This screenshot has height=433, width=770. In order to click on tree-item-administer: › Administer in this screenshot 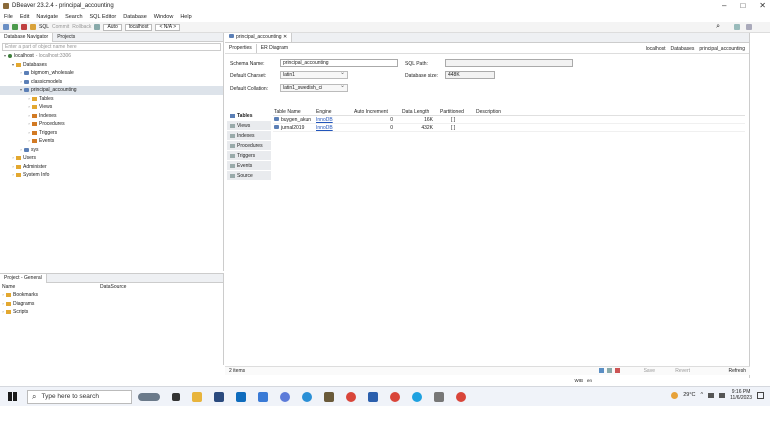, I will do `click(111, 167)`.